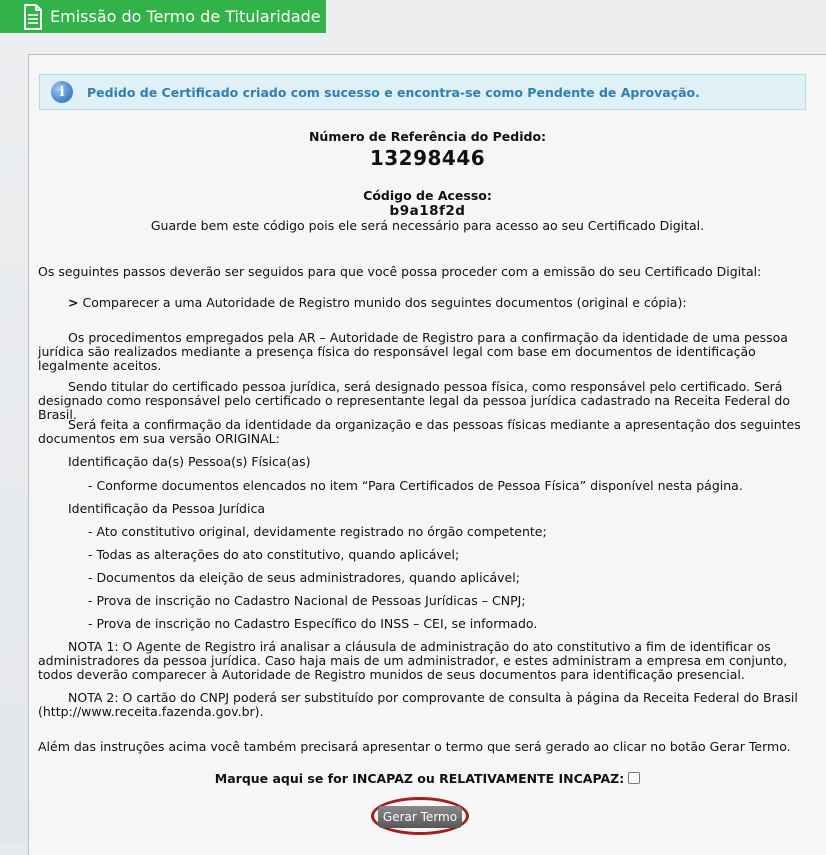 The image size is (826, 855). Describe the element at coordinates (33, 17) in the screenshot. I see `document-icon` at that location.